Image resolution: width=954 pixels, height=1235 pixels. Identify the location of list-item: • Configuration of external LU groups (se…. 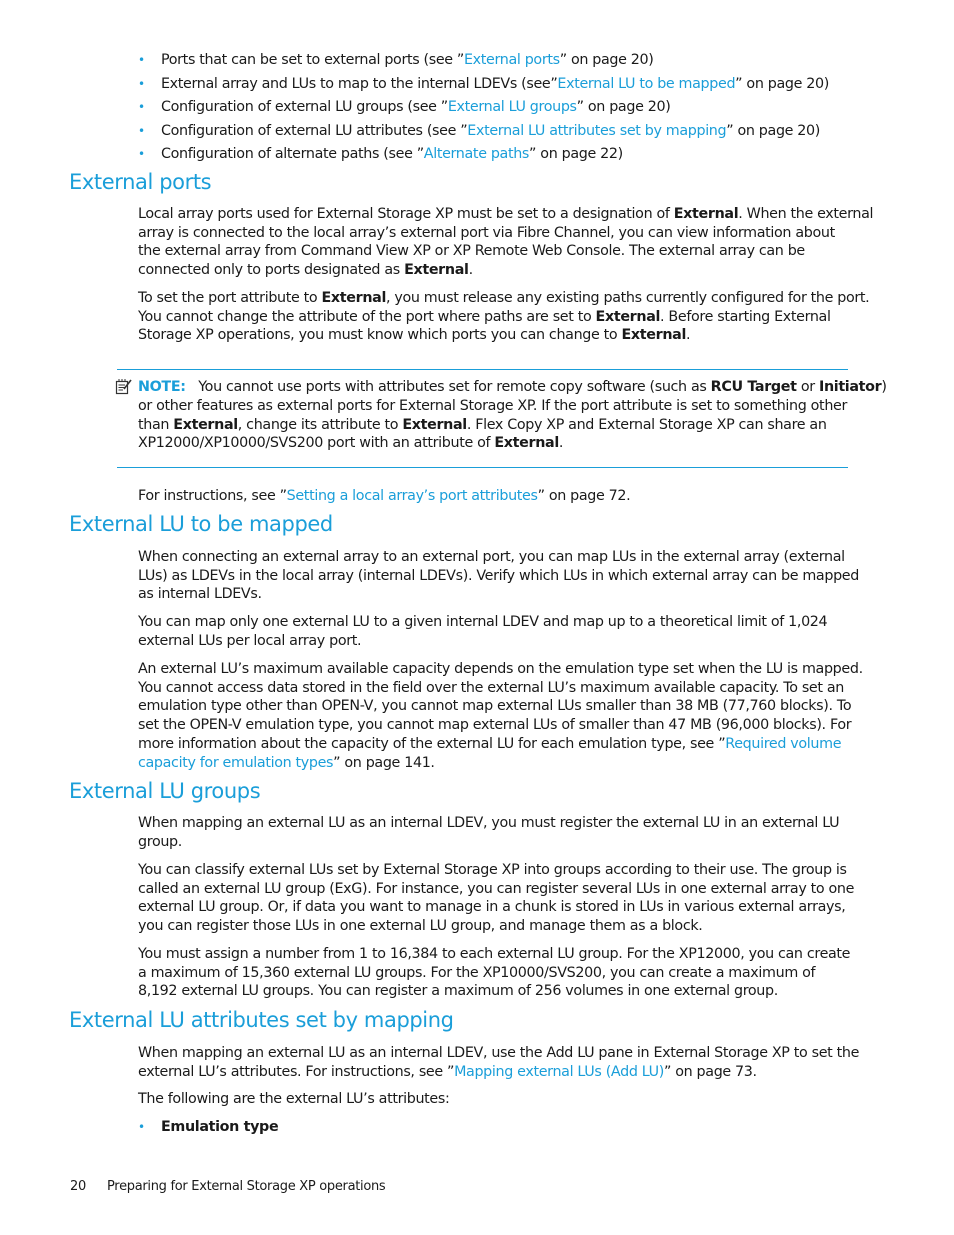
(483, 108).